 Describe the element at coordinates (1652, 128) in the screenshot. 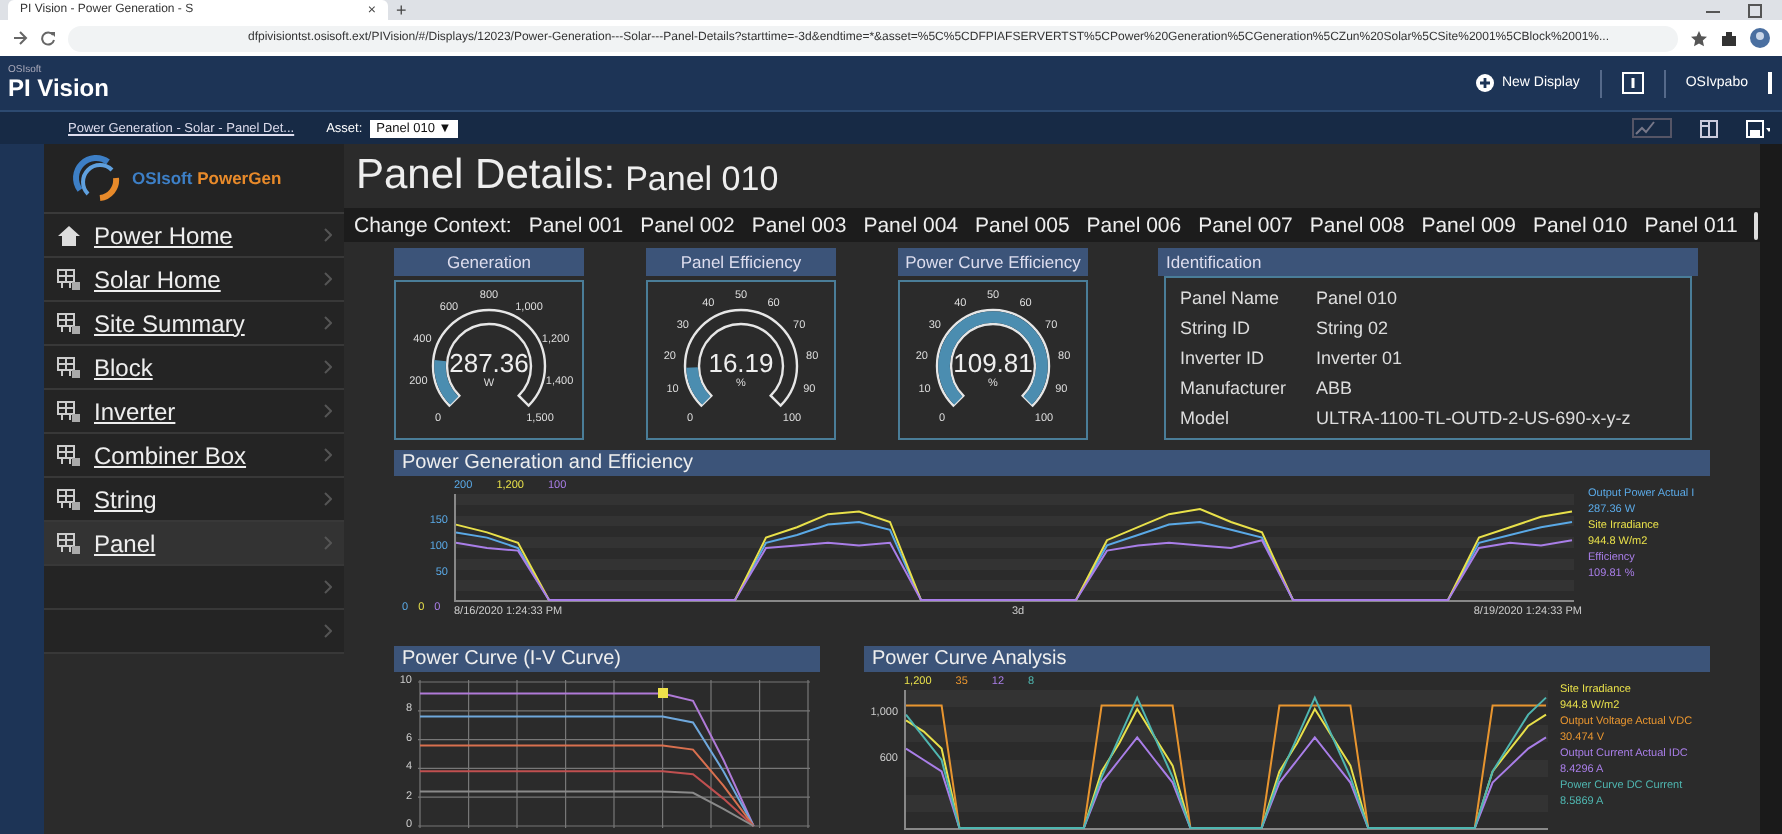

I see `trend-icon` at that location.